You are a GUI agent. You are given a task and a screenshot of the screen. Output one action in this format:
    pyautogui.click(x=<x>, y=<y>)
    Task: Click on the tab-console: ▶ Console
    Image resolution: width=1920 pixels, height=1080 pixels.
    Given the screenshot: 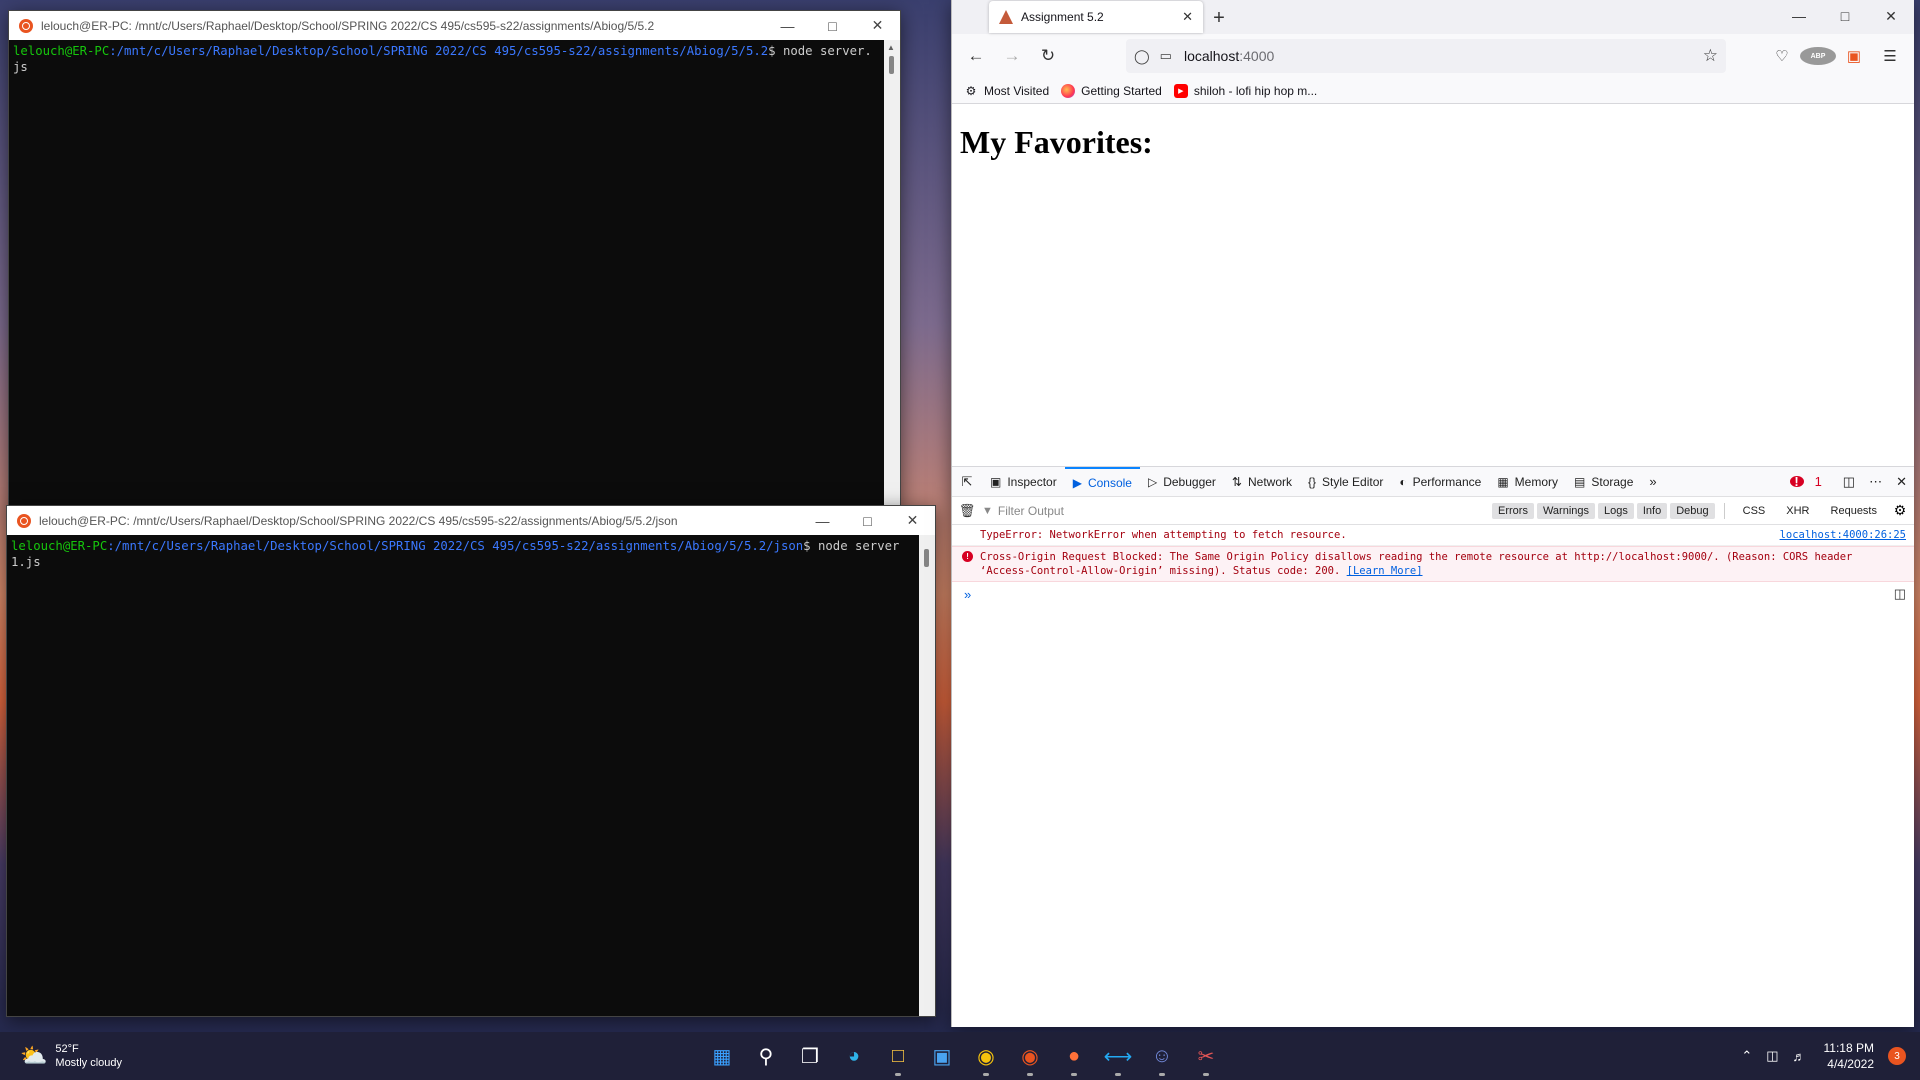 What is the action you would take?
    pyautogui.click(x=1102, y=481)
    